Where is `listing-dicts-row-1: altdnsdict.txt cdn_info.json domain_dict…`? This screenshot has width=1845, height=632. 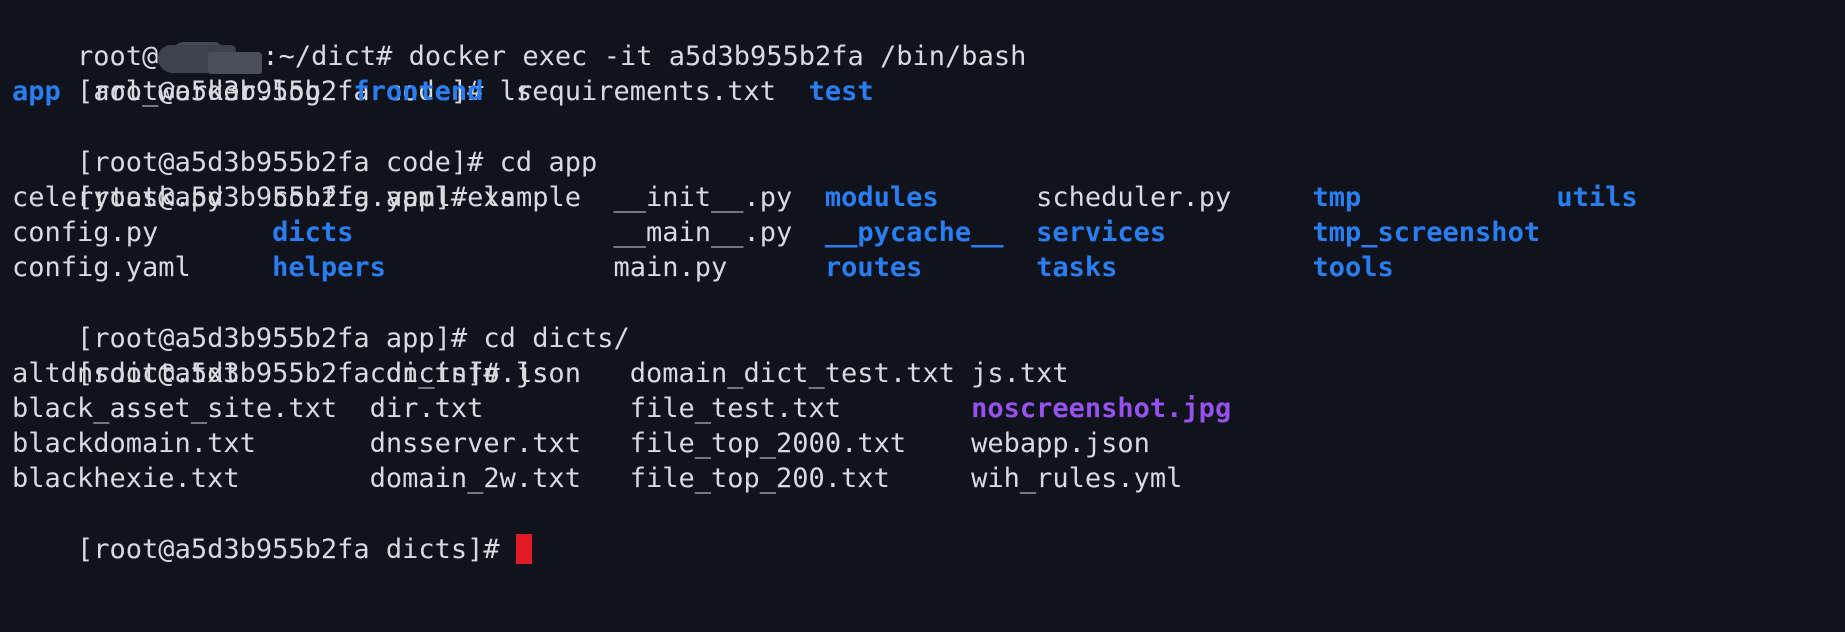
listing-dicts-row-1: altdnsdict.txt cdn_info.json domain_dict… is located at coordinates (928, 373).